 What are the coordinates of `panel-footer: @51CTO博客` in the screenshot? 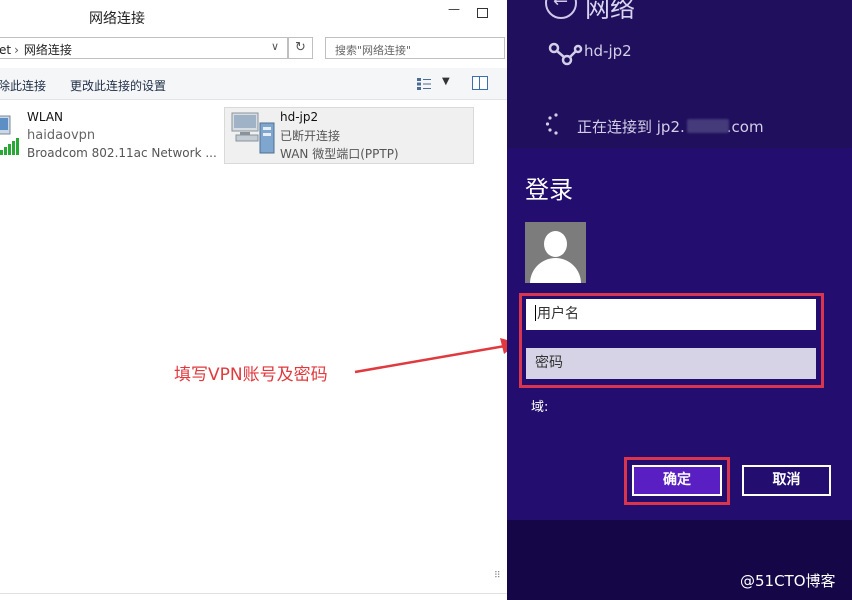 It's located at (679, 560).